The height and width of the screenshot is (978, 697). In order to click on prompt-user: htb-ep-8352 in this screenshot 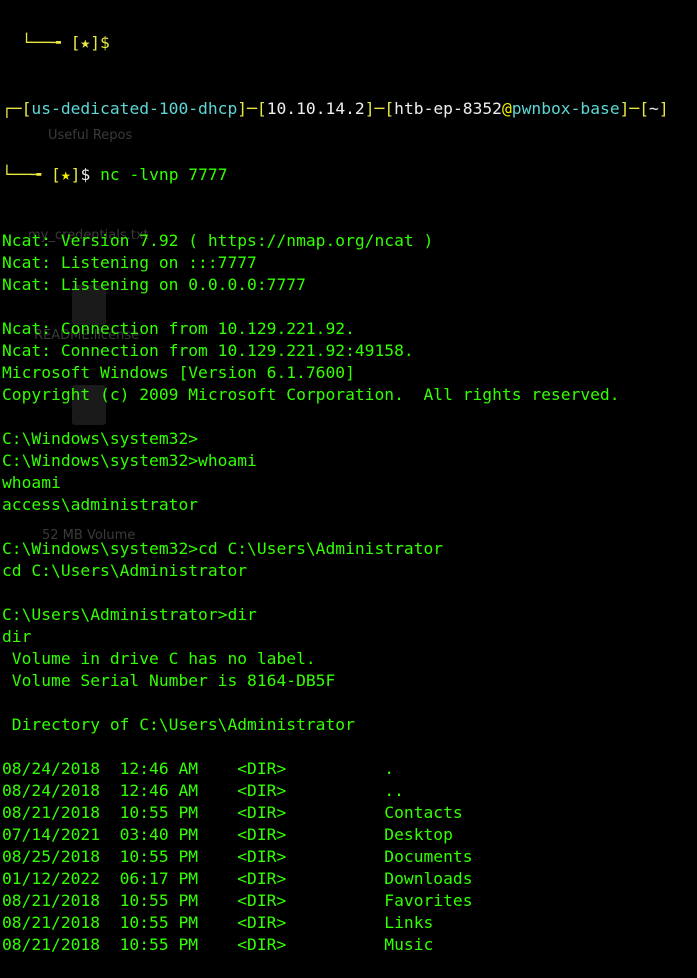, I will do `click(448, 108)`.